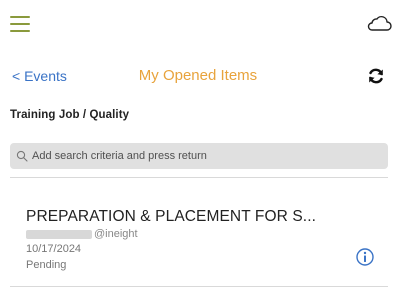  What do you see at coordinates (116, 234) in the screenshot?
I see `item-email-suffix: @ineight` at bounding box center [116, 234].